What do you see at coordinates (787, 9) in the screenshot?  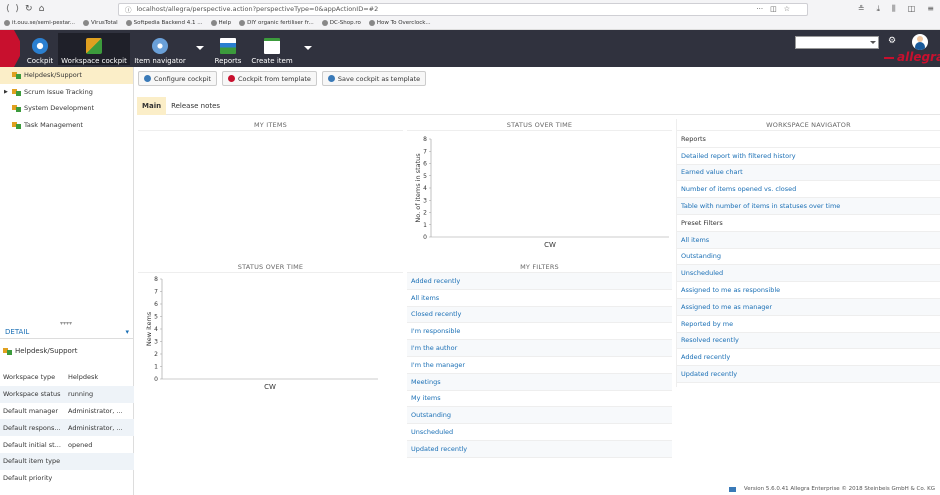 I see `bookmark-star-icon: ☆` at bounding box center [787, 9].